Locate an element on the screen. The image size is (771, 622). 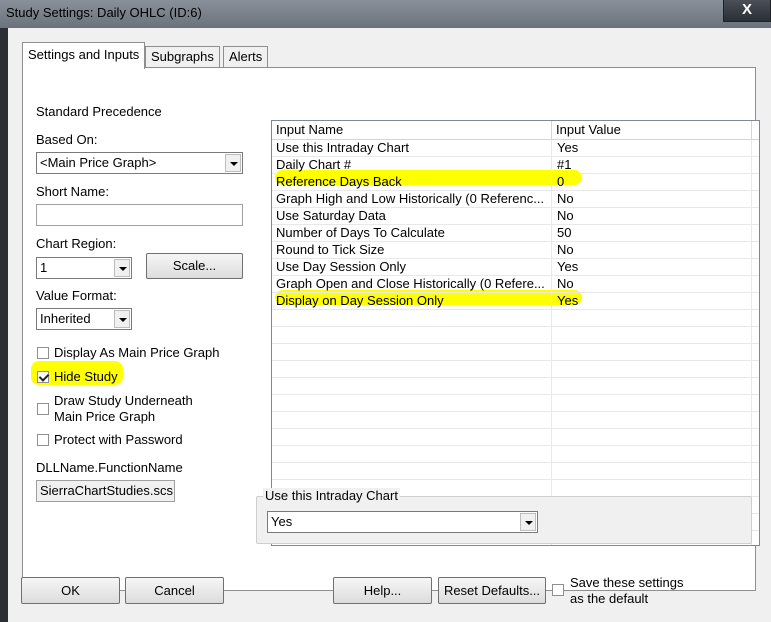
tab-label: Subgraphs is located at coordinates (182, 56).